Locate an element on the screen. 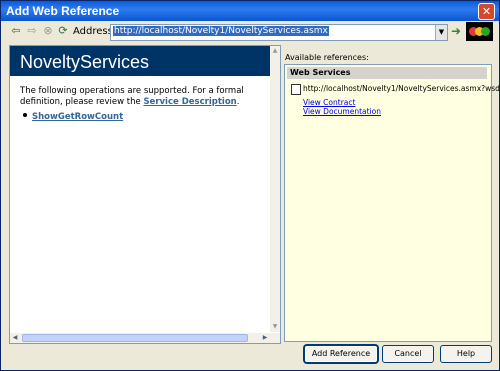 The height and width of the screenshot is (371, 500). scroll-right-icon: ▶ is located at coordinates (265, 338).